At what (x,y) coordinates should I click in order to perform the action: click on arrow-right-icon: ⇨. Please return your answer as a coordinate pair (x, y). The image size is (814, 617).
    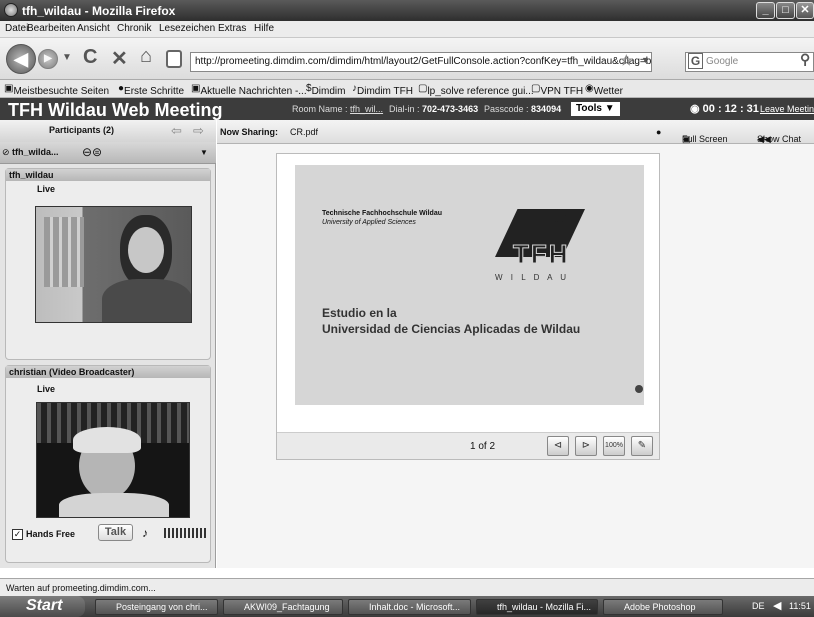
    Looking at the image, I should click on (198, 131).